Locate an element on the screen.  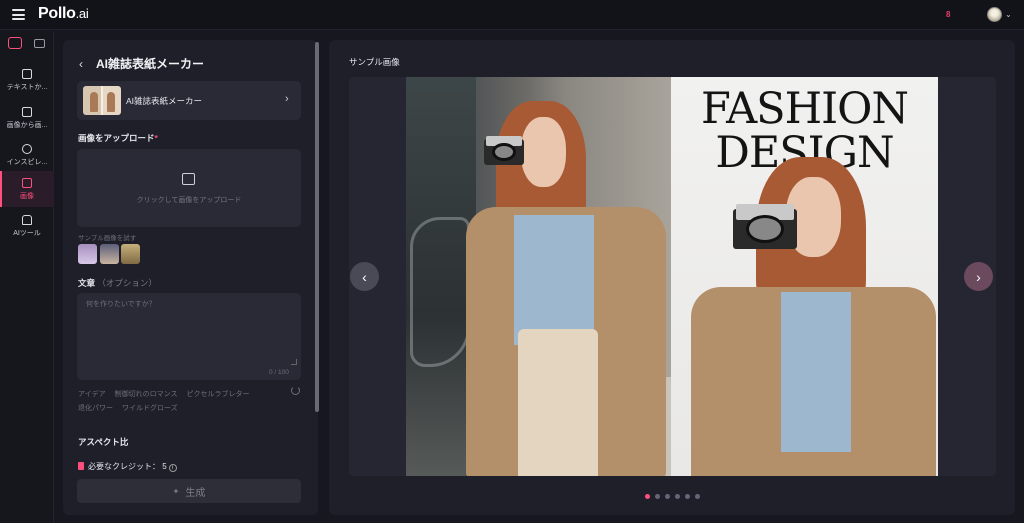
menu-icon is located at coordinates (18, 14).